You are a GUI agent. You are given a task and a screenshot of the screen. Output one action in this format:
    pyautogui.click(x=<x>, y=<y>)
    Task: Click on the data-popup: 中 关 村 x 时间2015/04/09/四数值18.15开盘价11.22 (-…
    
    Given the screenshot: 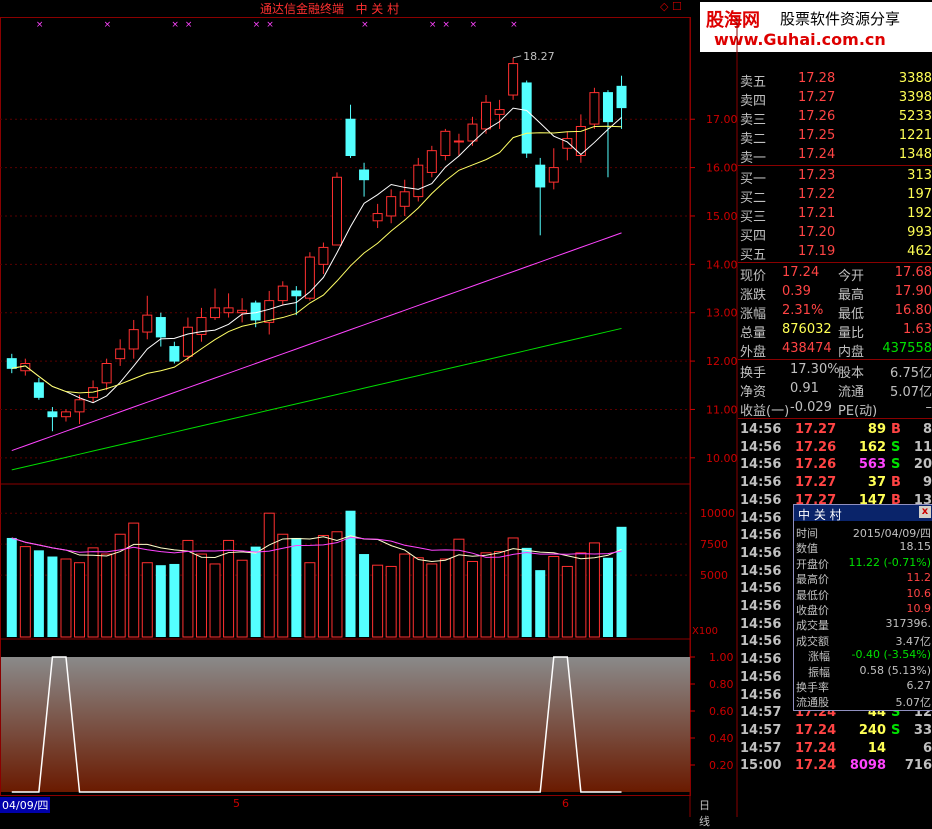 What is the action you would take?
    pyautogui.click(x=862, y=607)
    